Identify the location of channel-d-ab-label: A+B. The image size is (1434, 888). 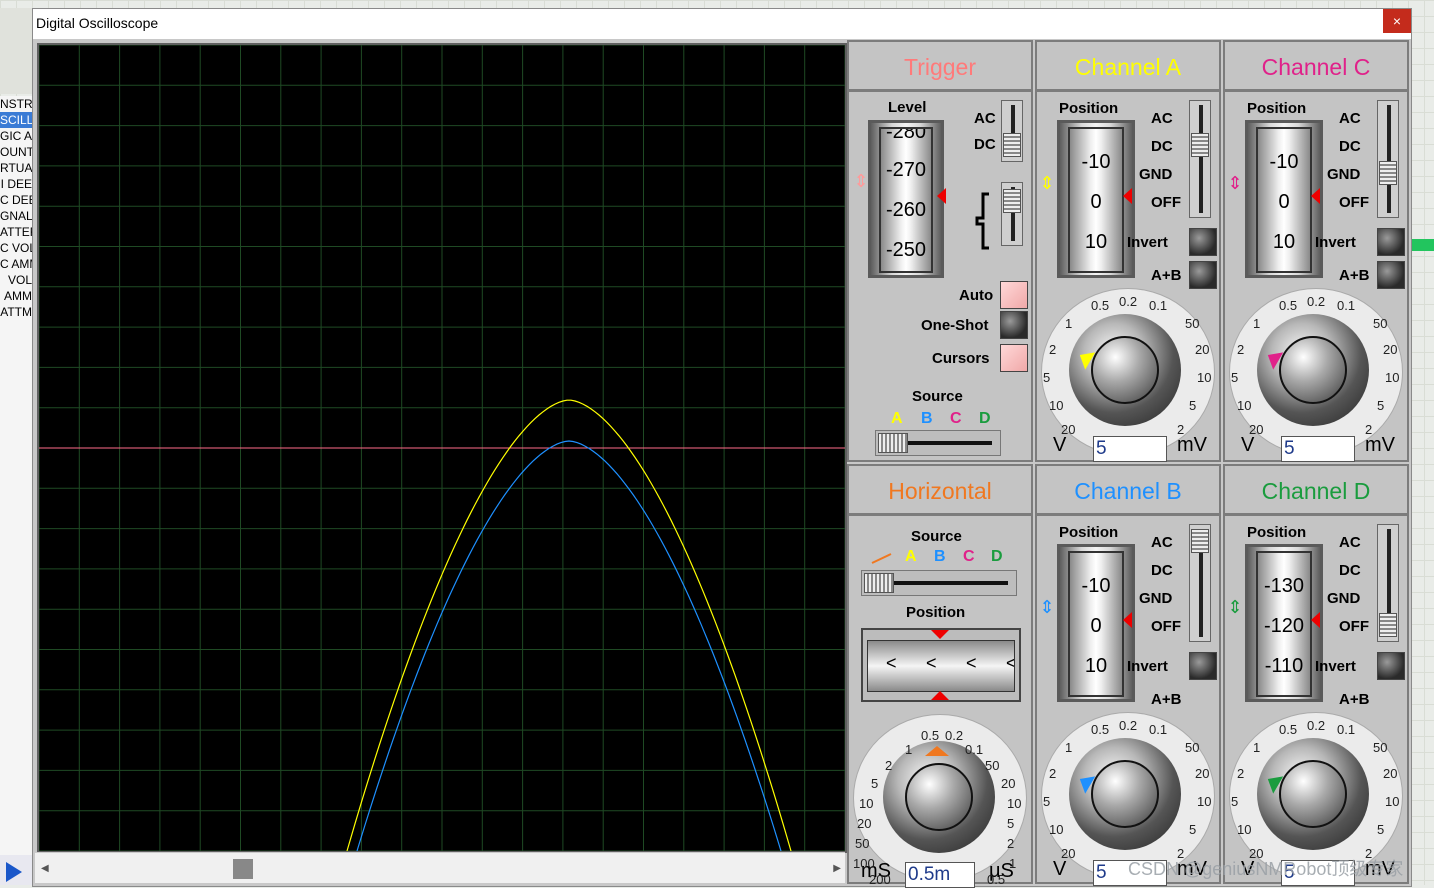
(1354, 699).